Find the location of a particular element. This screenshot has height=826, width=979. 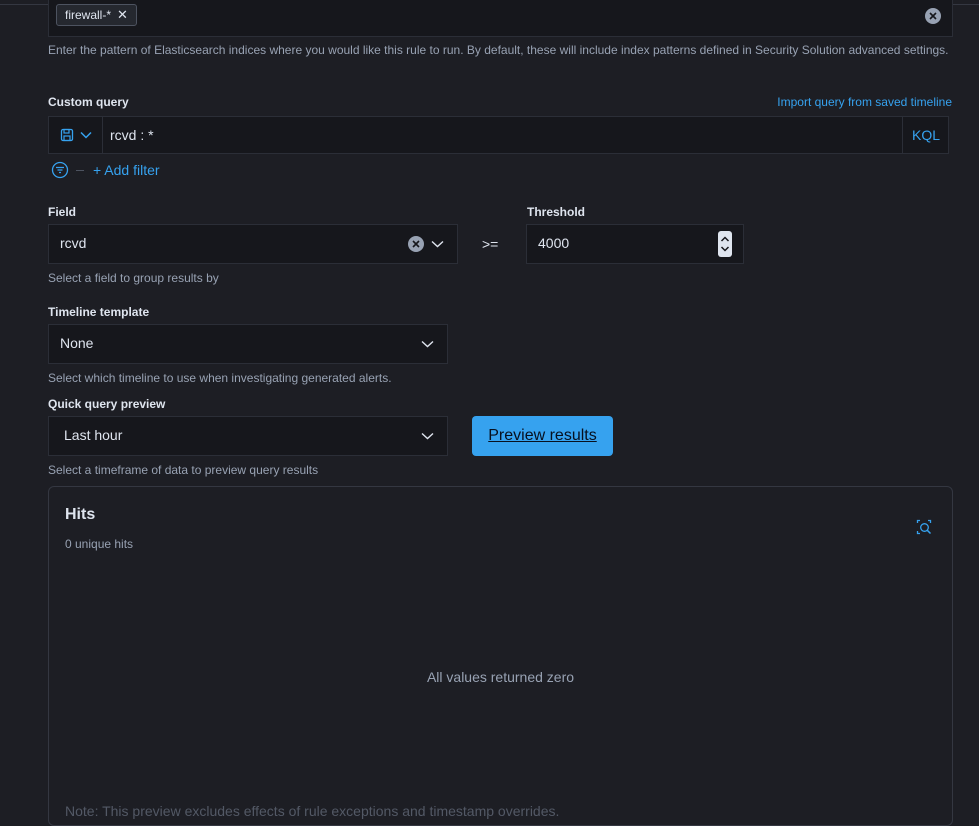

quick-query-preview-value: Last hour is located at coordinates (93, 435).